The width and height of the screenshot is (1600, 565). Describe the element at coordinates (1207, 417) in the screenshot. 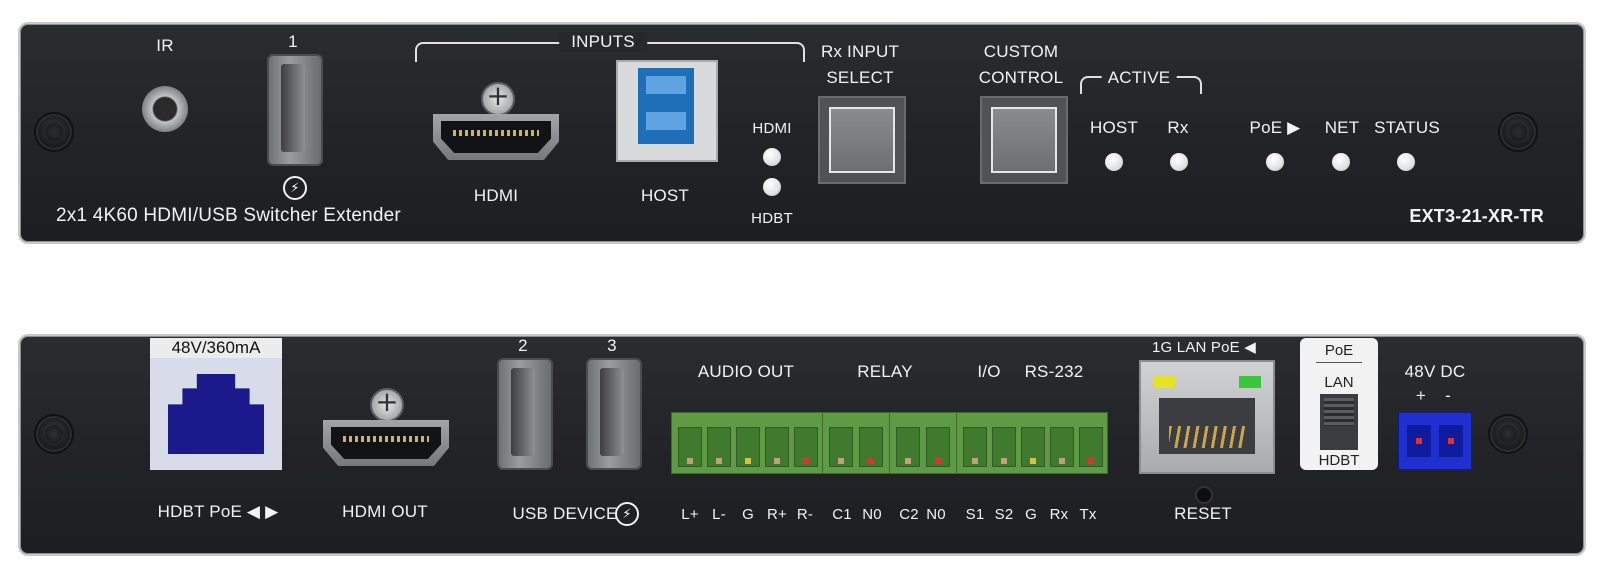

I see `lan-rj45-port` at that location.